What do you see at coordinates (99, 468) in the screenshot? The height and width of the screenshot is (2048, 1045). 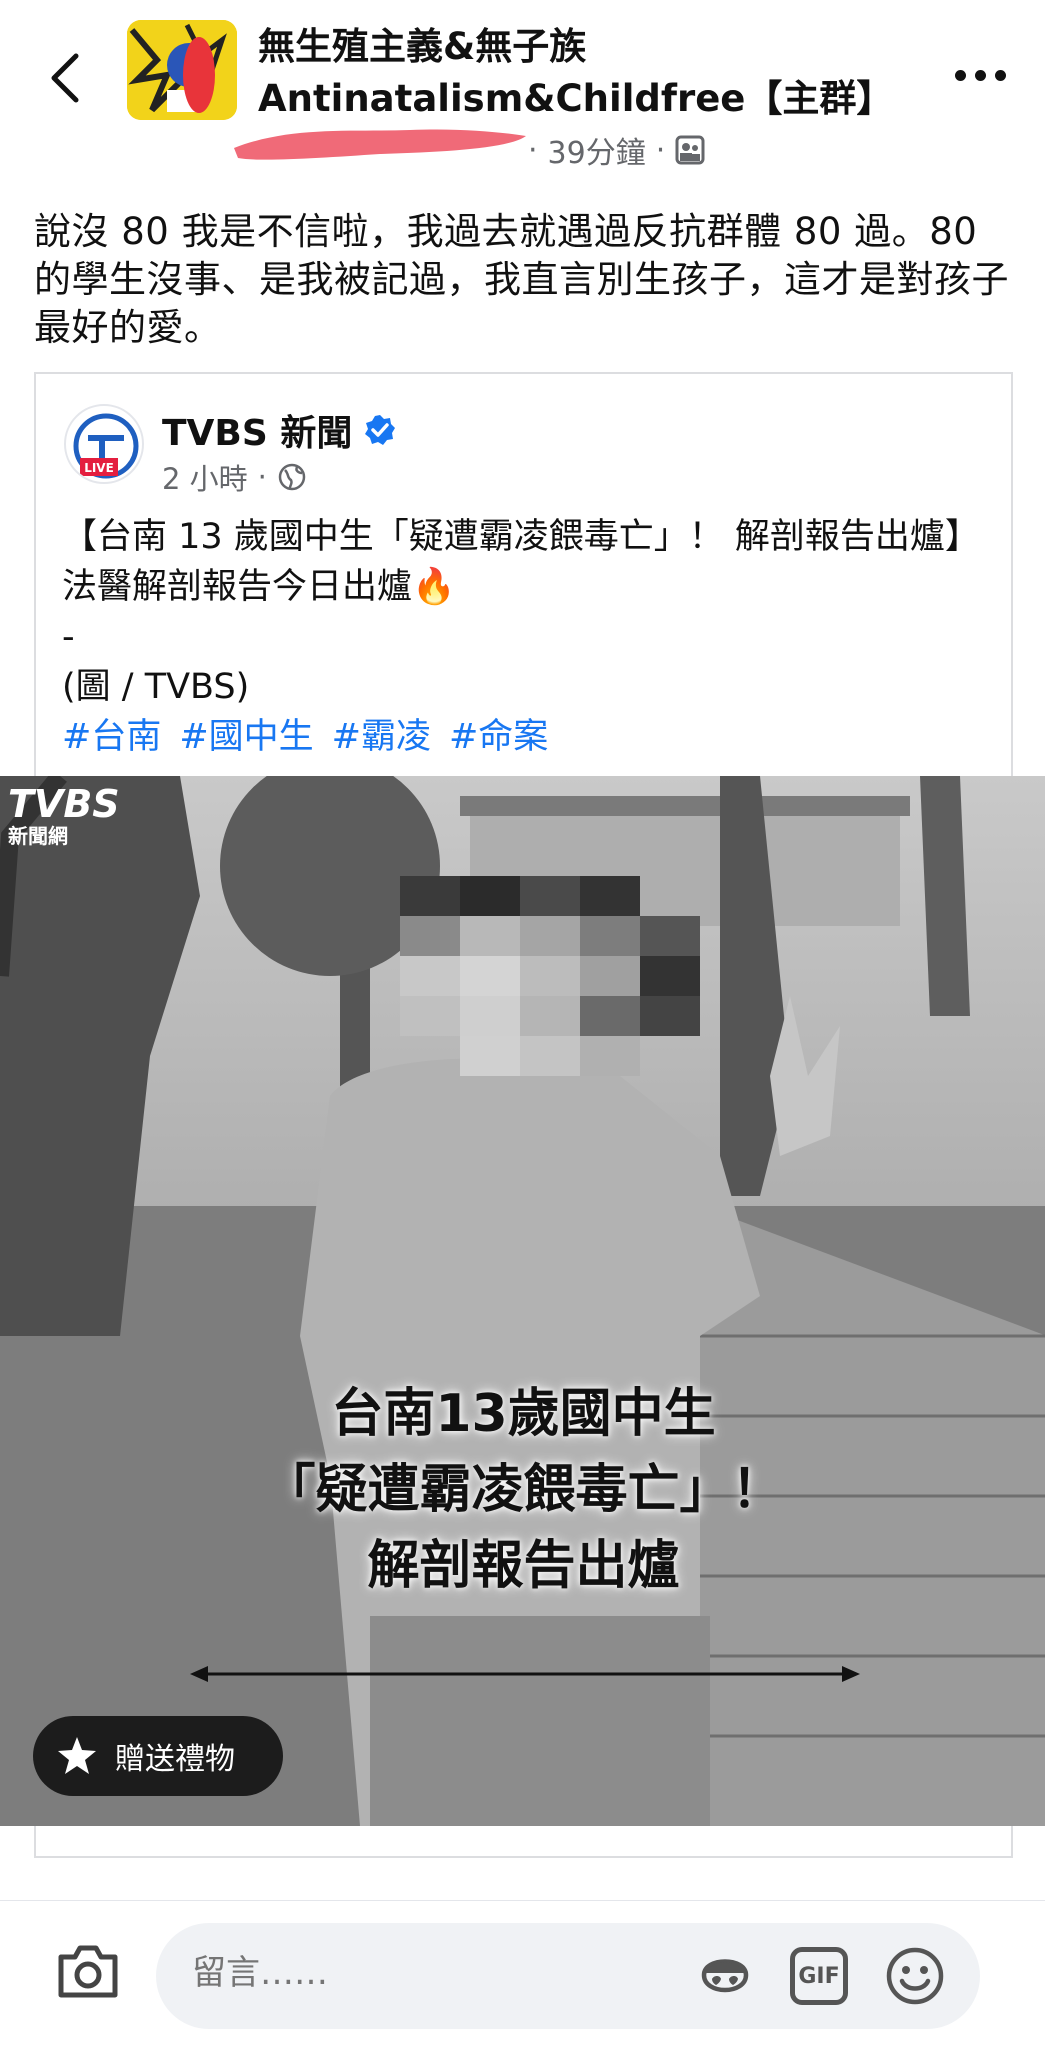 I see `live-badge: LIVE` at bounding box center [99, 468].